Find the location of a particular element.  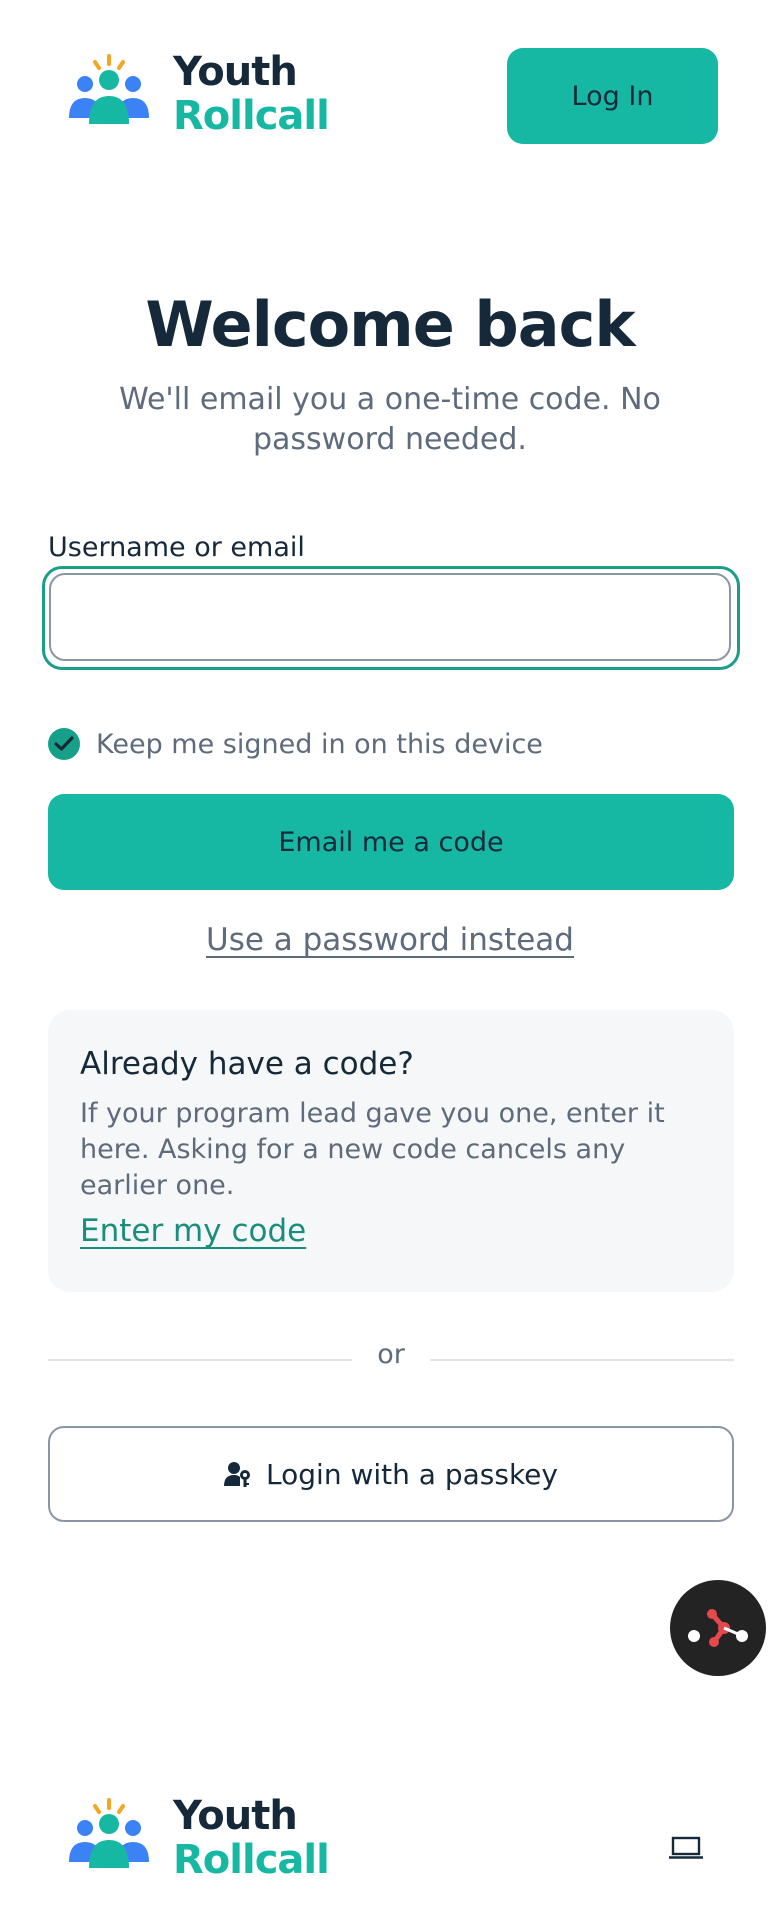

site-footer: Youth Rollcall is located at coordinates (390, 1853).